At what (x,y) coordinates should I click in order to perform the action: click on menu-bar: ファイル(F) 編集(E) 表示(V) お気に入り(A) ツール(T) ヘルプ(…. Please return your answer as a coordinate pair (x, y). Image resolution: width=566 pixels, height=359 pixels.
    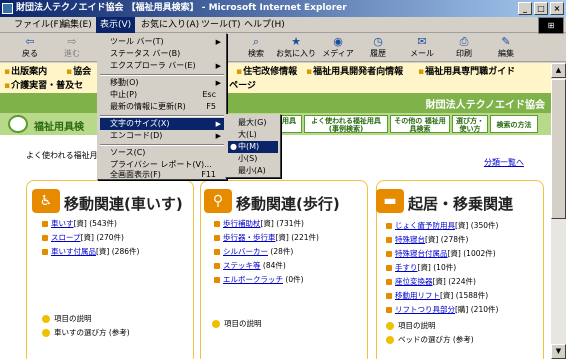
    Looking at the image, I should click on (283, 25).